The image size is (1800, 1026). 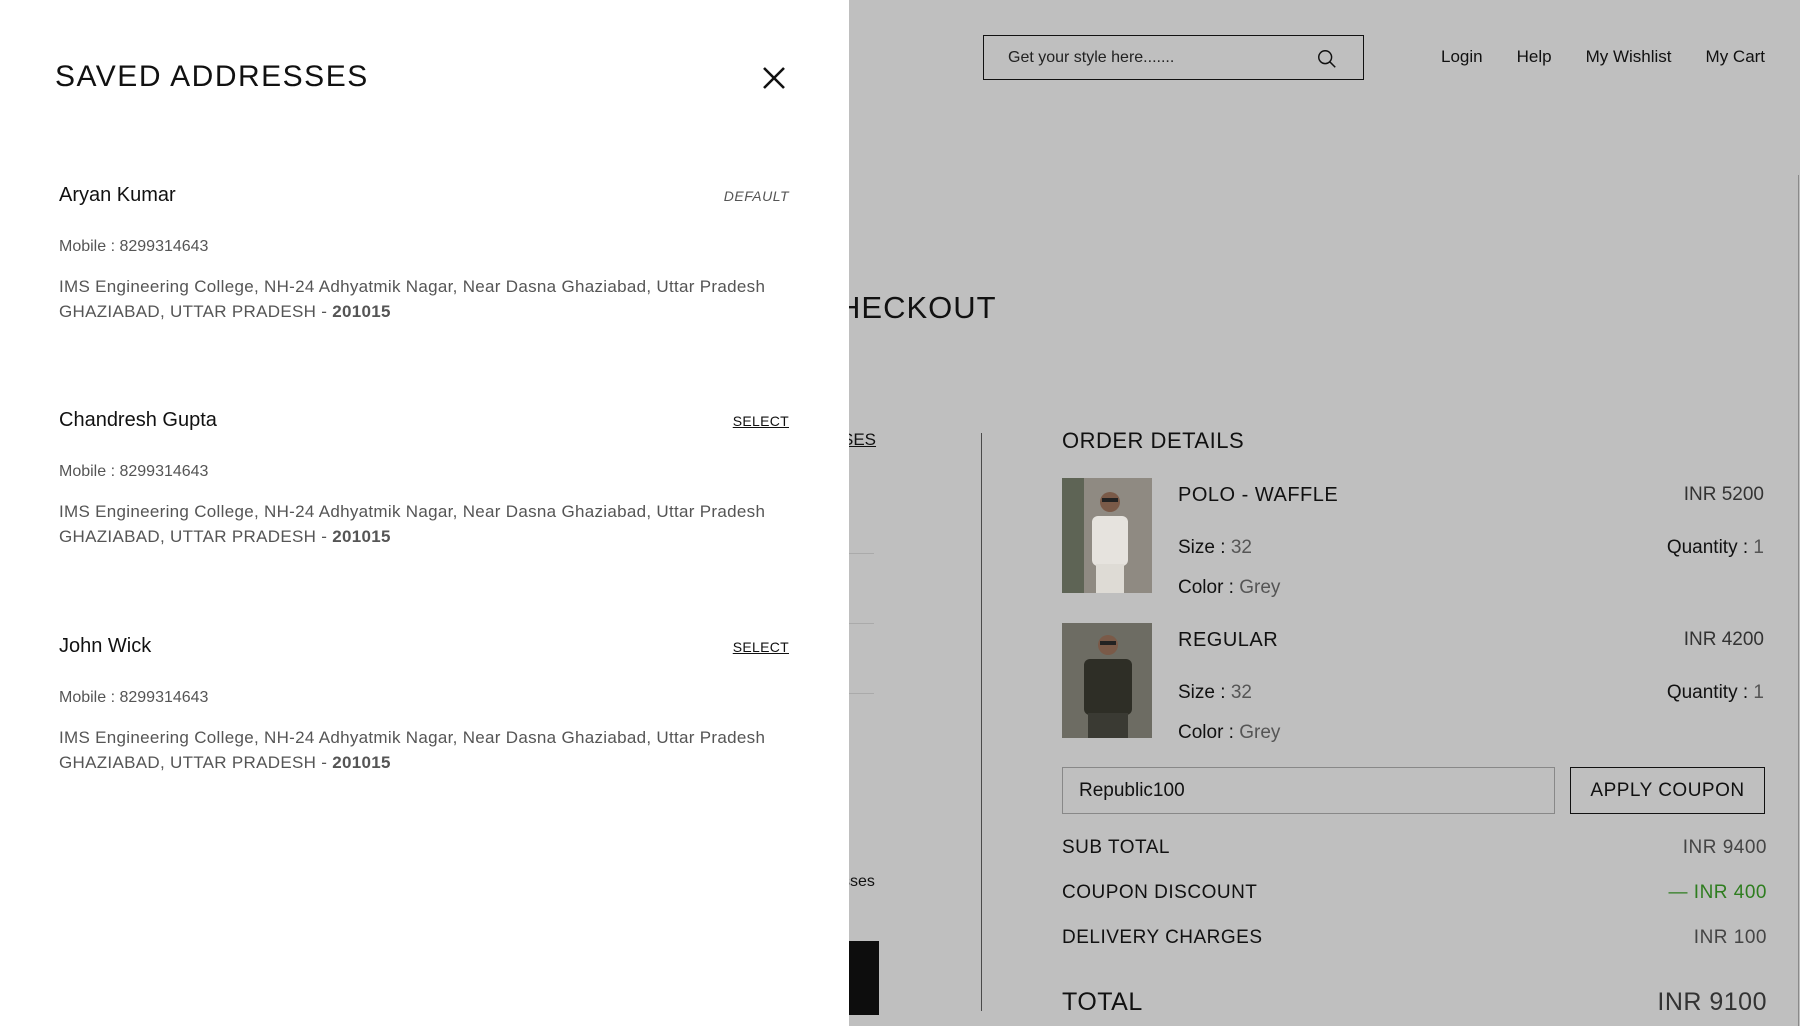 What do you see at coordinates (1462, 57) in the screenshot?
I see `nav-login: Login` at bounding box center [1462, 57].